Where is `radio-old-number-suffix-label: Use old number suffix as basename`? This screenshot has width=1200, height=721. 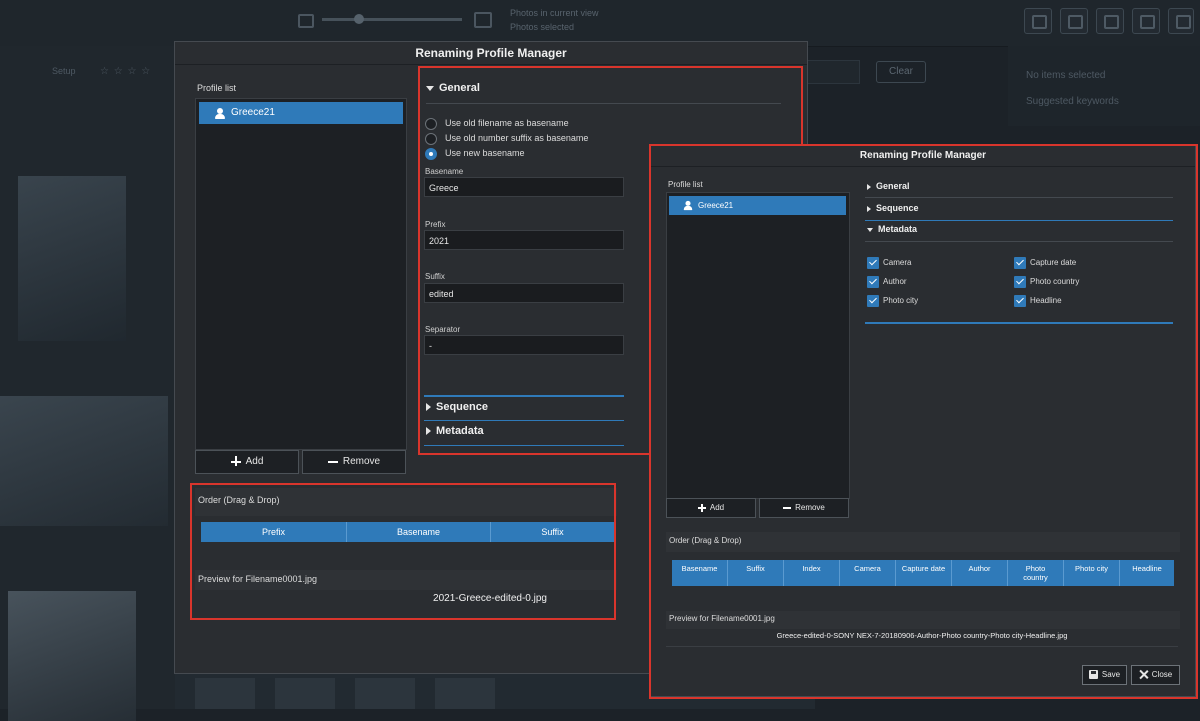
radio-old-number-suffix-label: Use old number suffix as basename is located at coordinates (517, 138).